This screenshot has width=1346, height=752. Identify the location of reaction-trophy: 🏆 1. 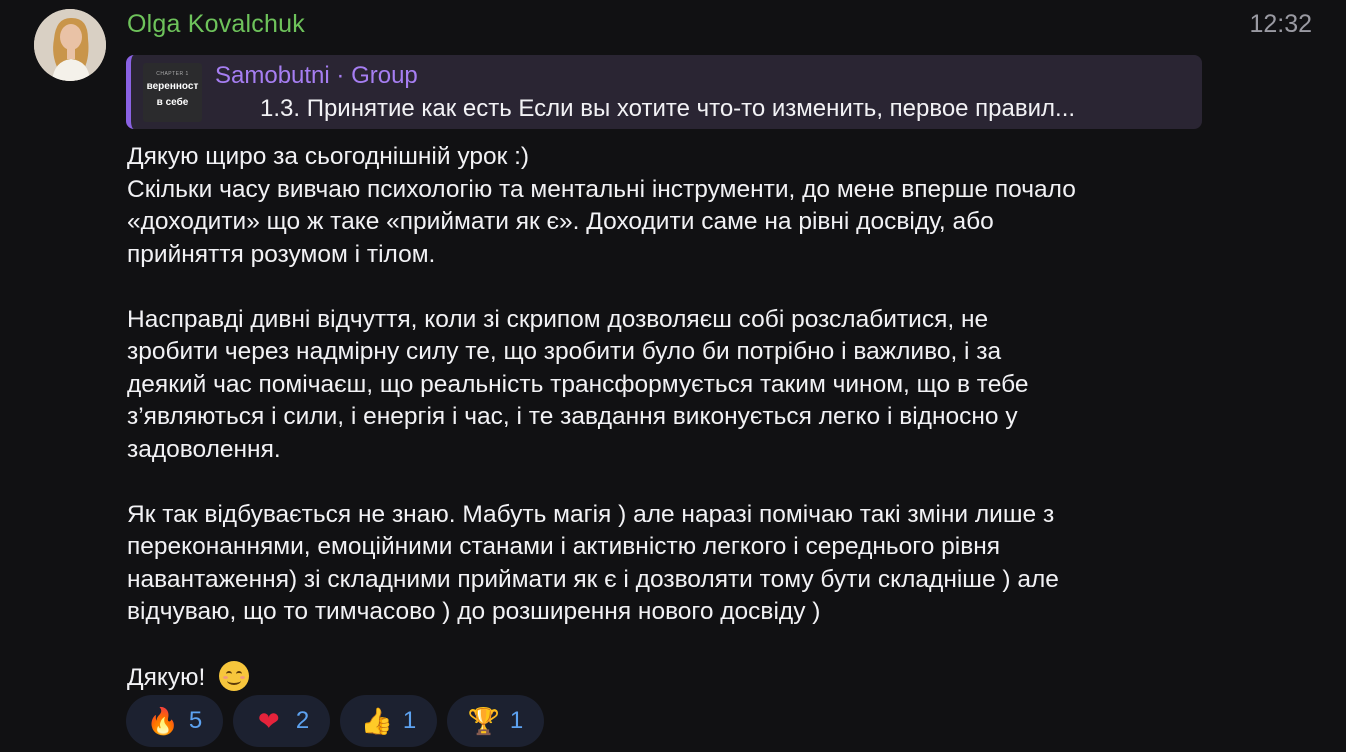
(495, 721).